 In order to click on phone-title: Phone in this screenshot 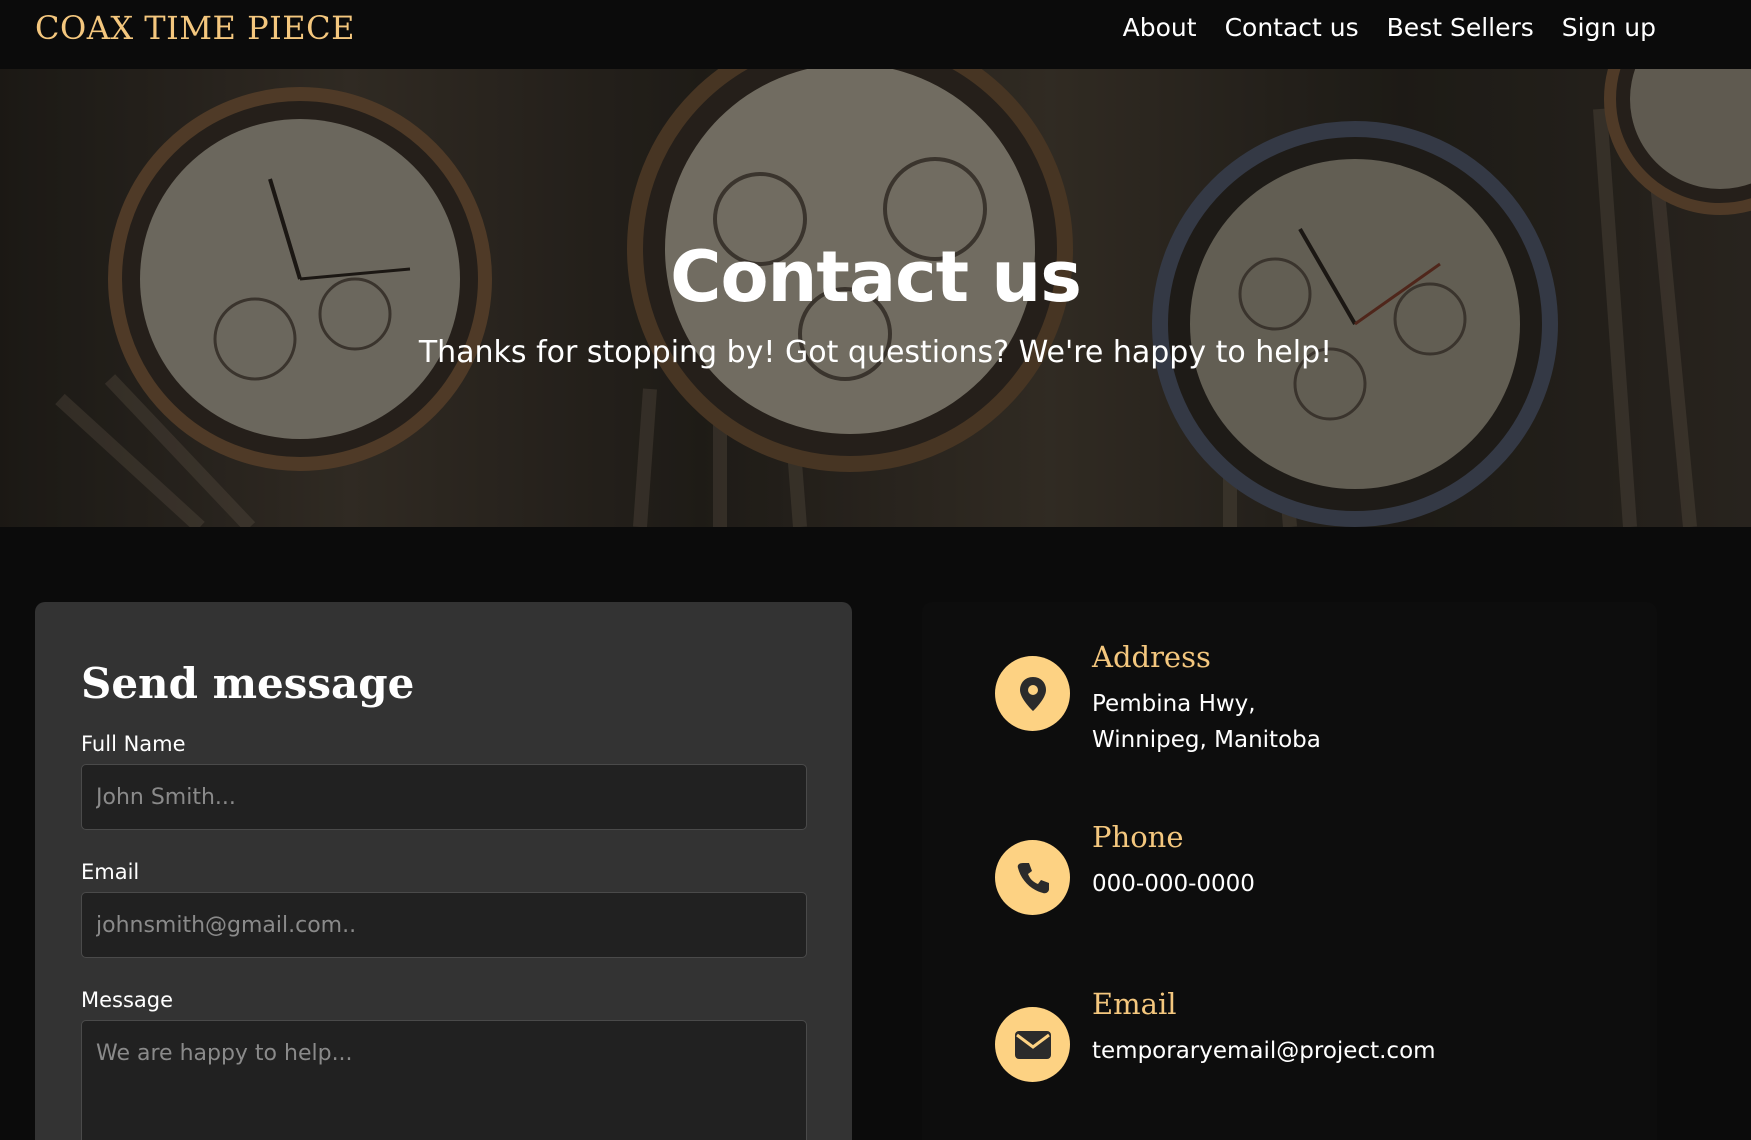, I will do `click(1138, 837)`.